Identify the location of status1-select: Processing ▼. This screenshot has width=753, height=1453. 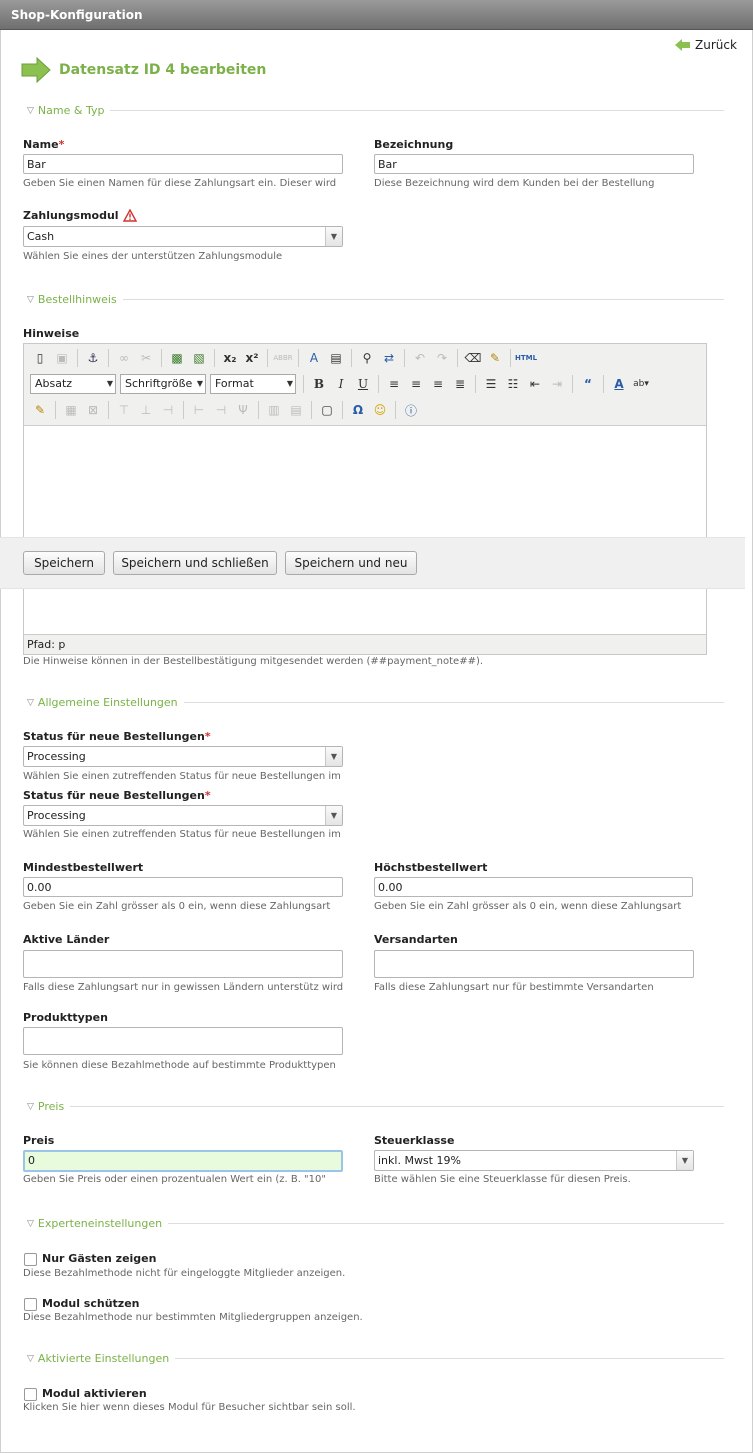
(183, 756).